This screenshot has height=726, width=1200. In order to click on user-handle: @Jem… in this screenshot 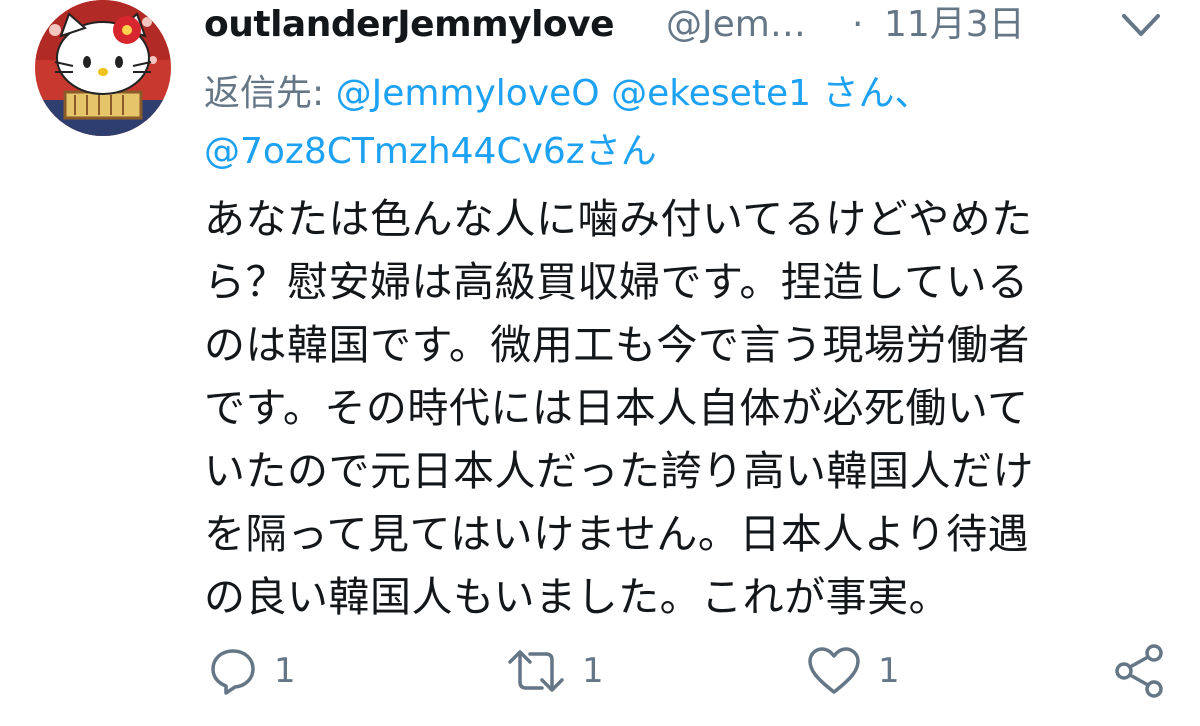, I will do `click(736, 25)`.